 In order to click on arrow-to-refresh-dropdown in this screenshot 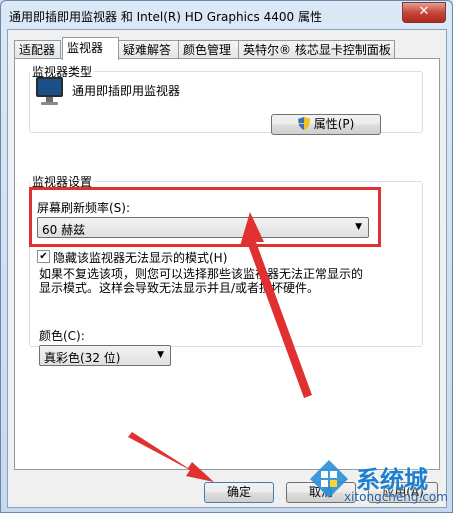, I will do `click(276, 305)`.